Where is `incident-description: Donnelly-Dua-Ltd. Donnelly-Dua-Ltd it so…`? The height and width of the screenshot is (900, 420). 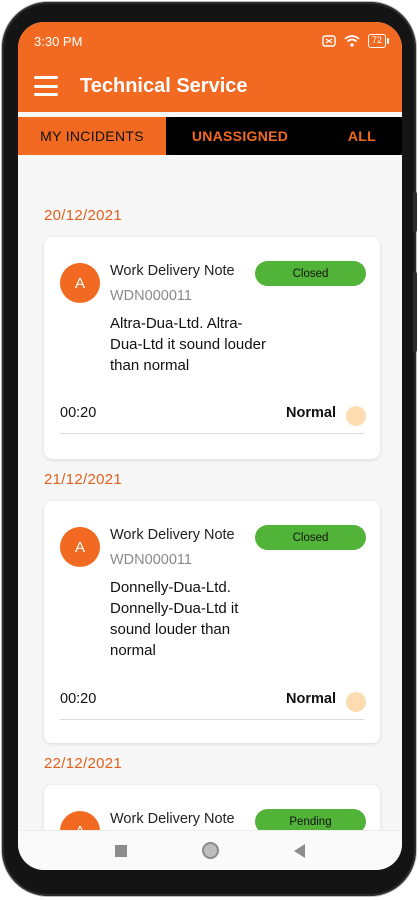 incident-description: Donnelly-Dua-Ltd. Donnelly-Dua-Ltd it so… is located at coordinates (174, 619).